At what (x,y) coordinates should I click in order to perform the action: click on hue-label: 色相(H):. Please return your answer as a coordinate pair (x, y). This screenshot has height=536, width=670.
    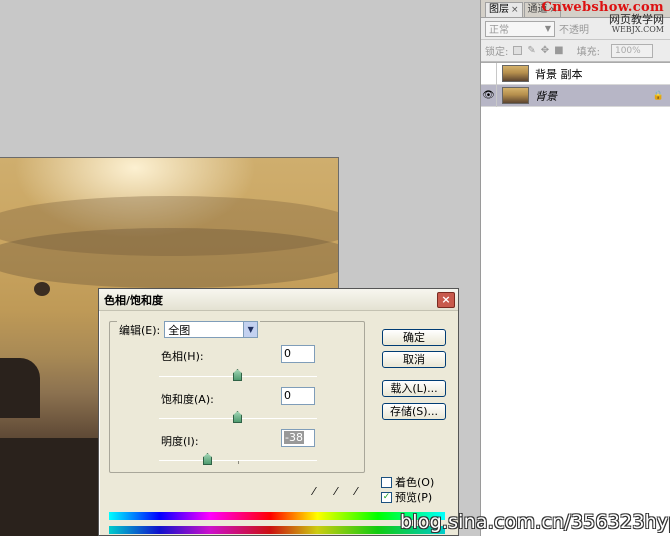
    Looking at the image, I should click on (182, 356).